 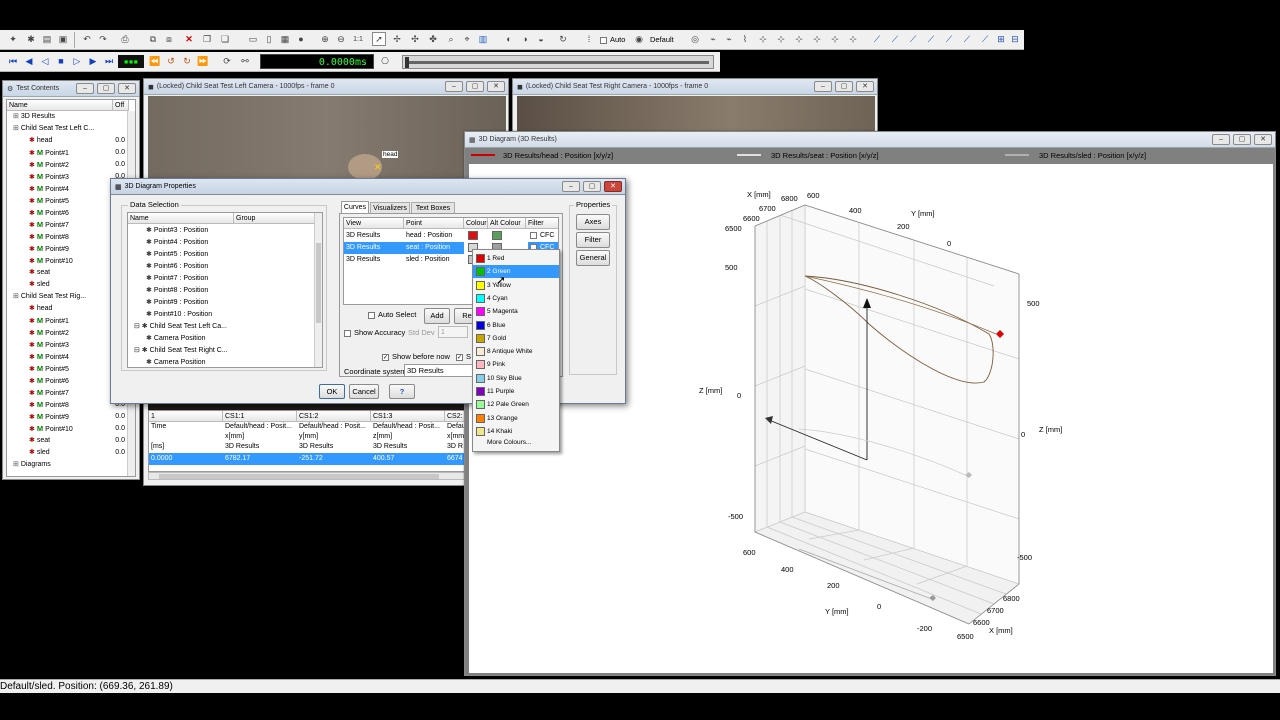 What do you see at coordinates (593, 258) in the screenshot?
I see `general-button: General` at bounding box center [593, 258].